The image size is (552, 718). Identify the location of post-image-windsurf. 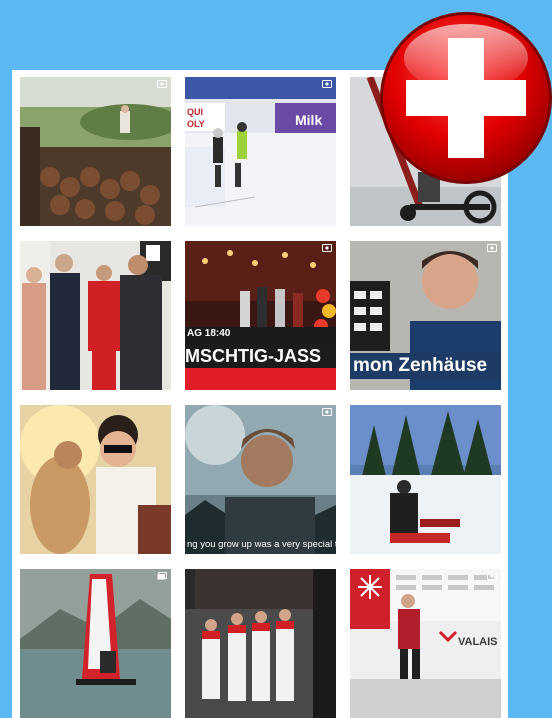
(95, 643).